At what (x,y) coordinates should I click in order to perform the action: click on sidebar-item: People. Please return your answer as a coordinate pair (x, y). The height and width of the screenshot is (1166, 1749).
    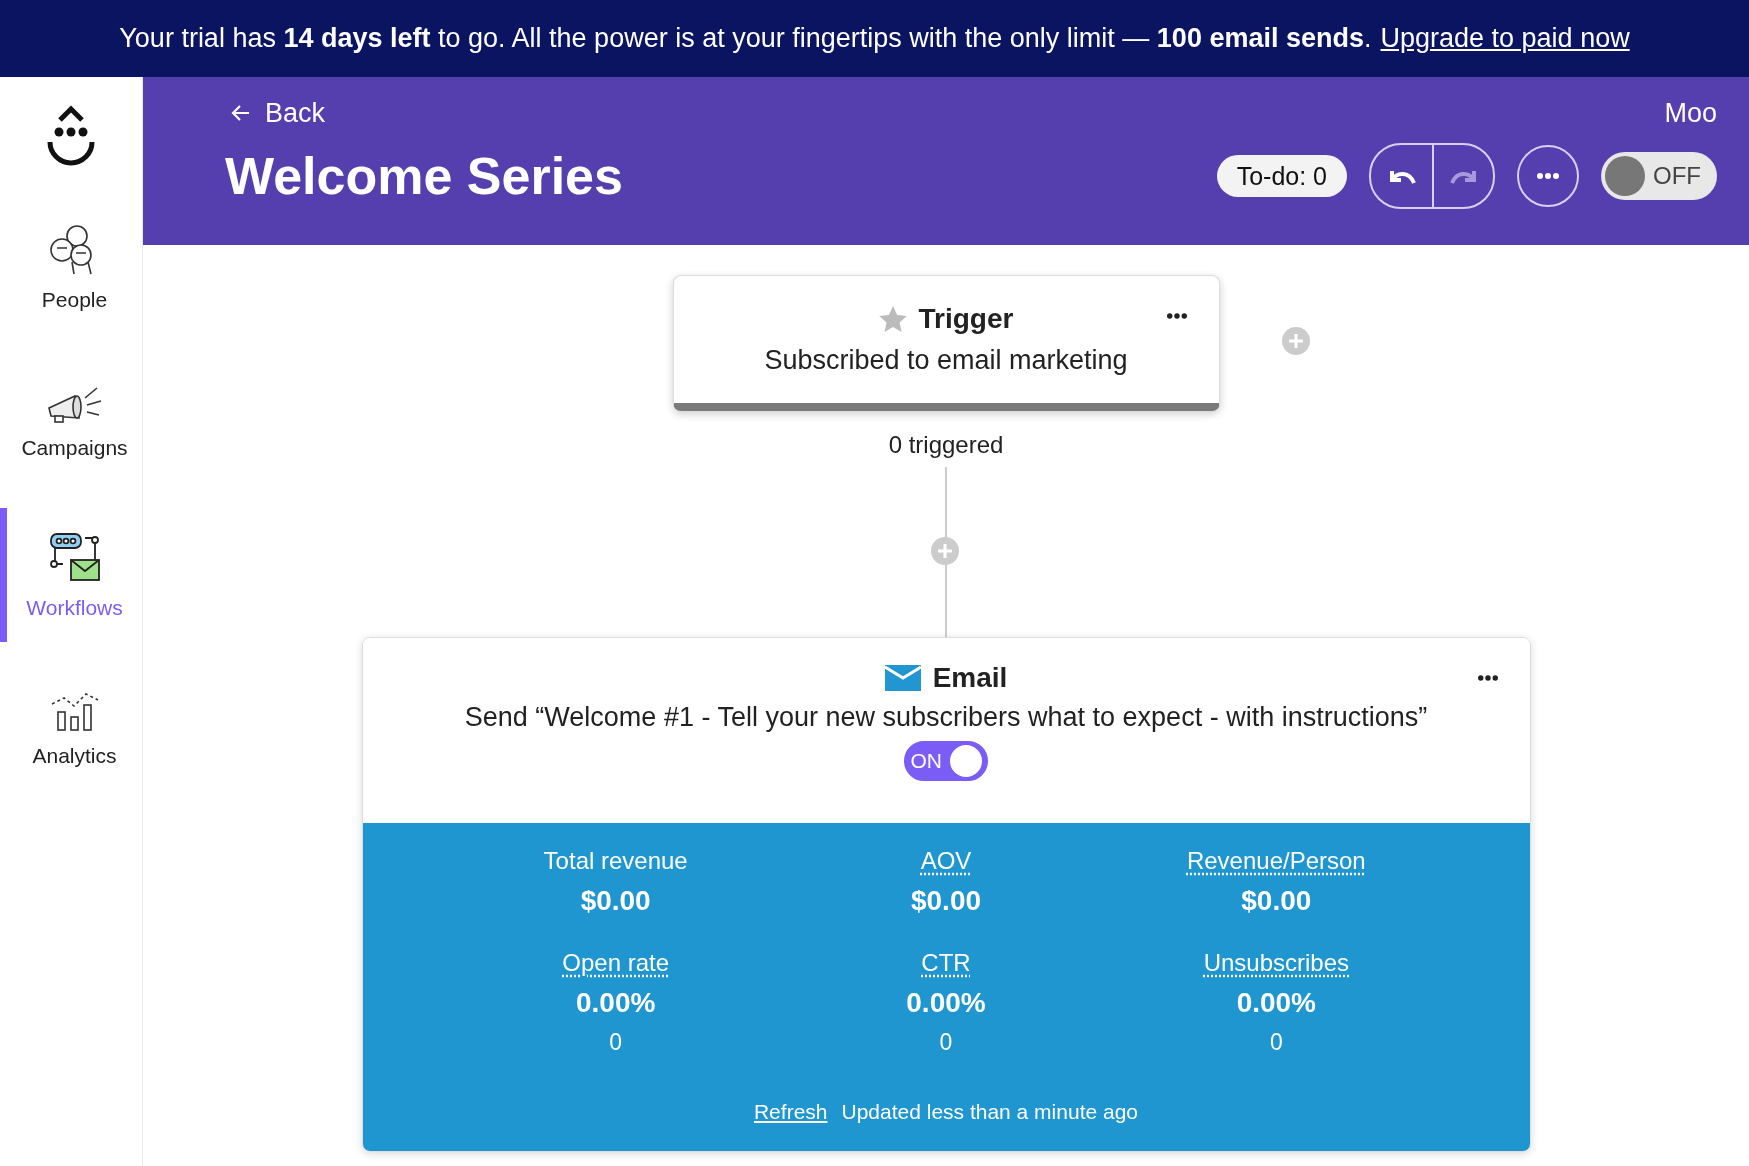
    Looking at the image, I should click on (71, 267).